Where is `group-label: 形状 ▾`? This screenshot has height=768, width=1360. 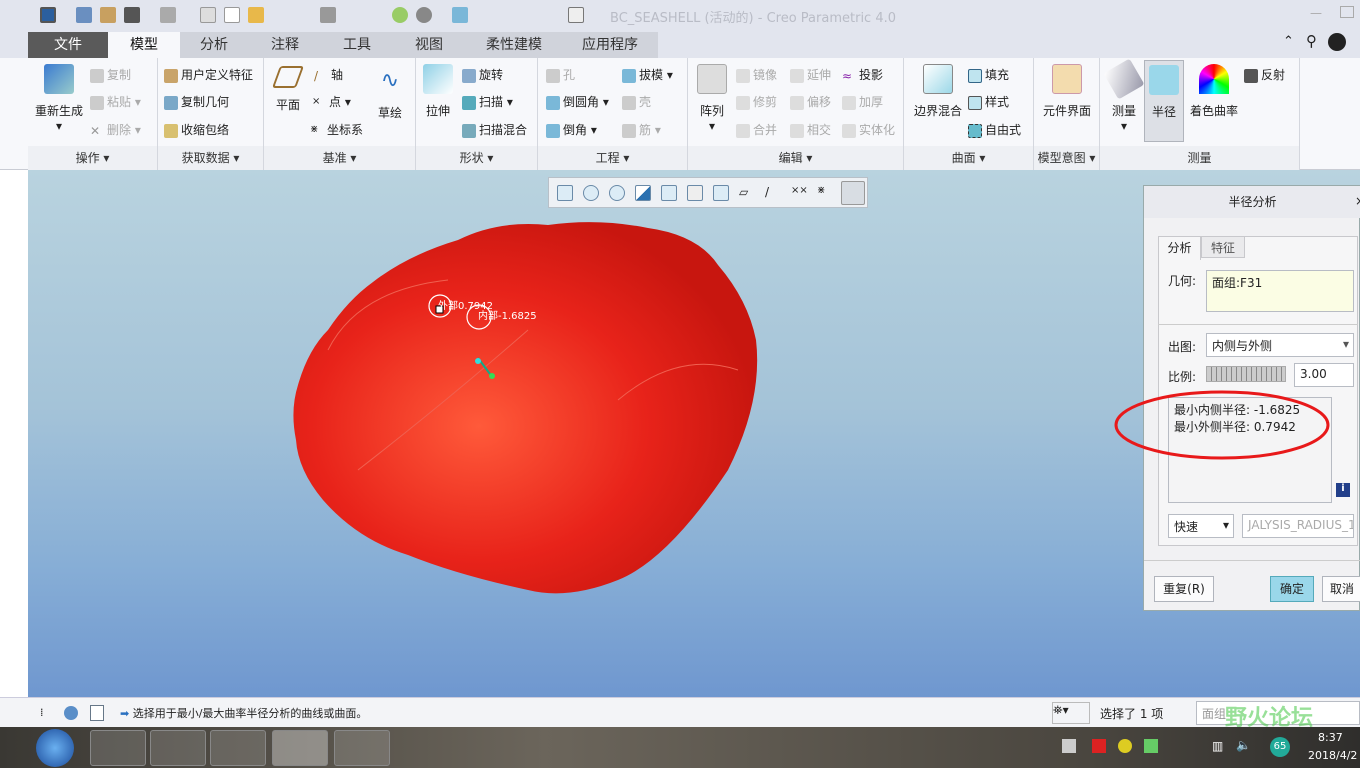 group-label: 形状 ▾ is located at coordinates (476, 157).